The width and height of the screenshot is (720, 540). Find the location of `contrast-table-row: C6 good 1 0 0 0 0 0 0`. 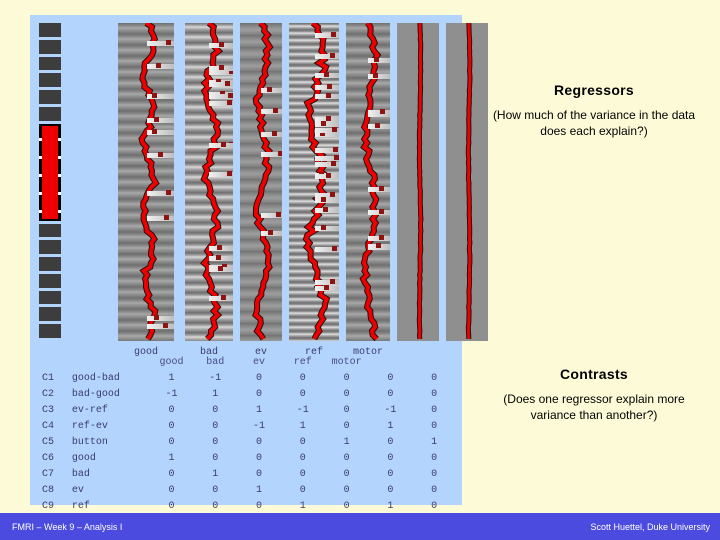

contrast-table-row: C6 good 1 0 0 0 0 0 0 is located at coordinates (246, 459).